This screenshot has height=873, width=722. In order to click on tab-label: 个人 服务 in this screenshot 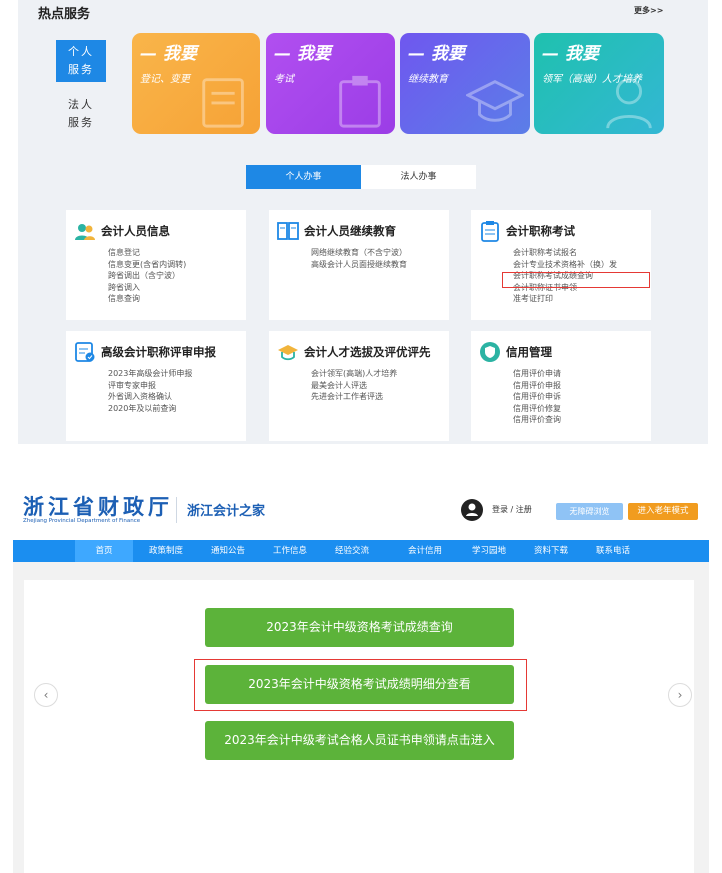, I will do `click(81, 60)`.